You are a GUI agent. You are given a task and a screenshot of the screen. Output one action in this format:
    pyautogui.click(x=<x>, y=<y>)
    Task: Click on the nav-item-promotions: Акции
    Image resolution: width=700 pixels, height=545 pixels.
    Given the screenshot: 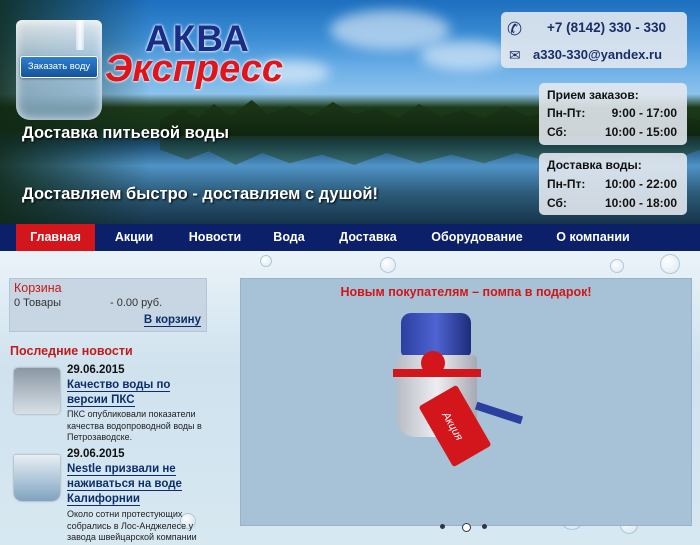 What is the action you would take?
    pyautogui.click(x=134, y=237)
    